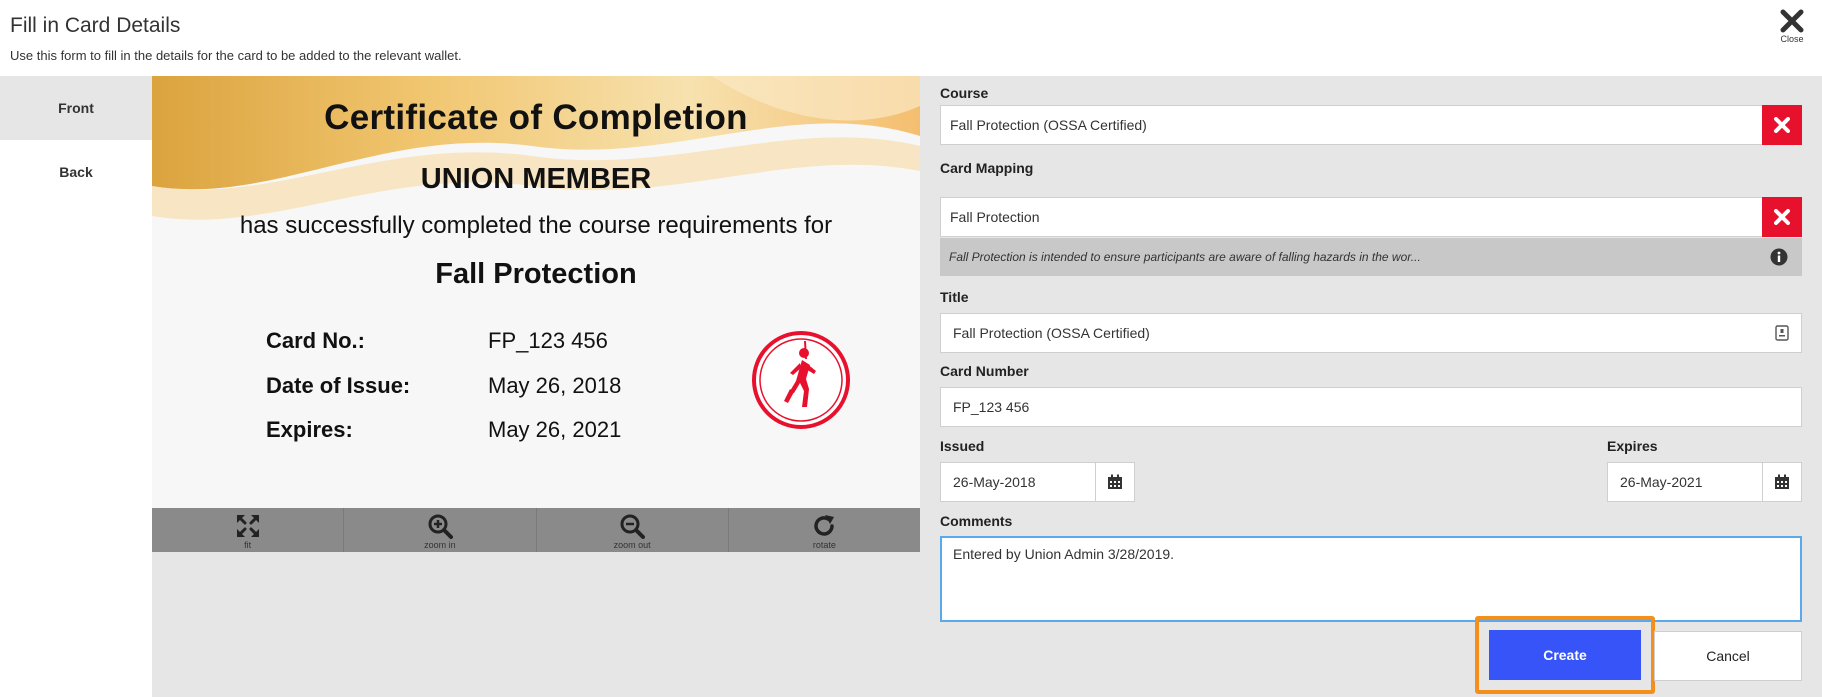 This screenshot has height=697, width=1822. What do you see at coordinates (824, 525) in the screenshot?
I see `rotate-icon` at bounding box center [824, 525].